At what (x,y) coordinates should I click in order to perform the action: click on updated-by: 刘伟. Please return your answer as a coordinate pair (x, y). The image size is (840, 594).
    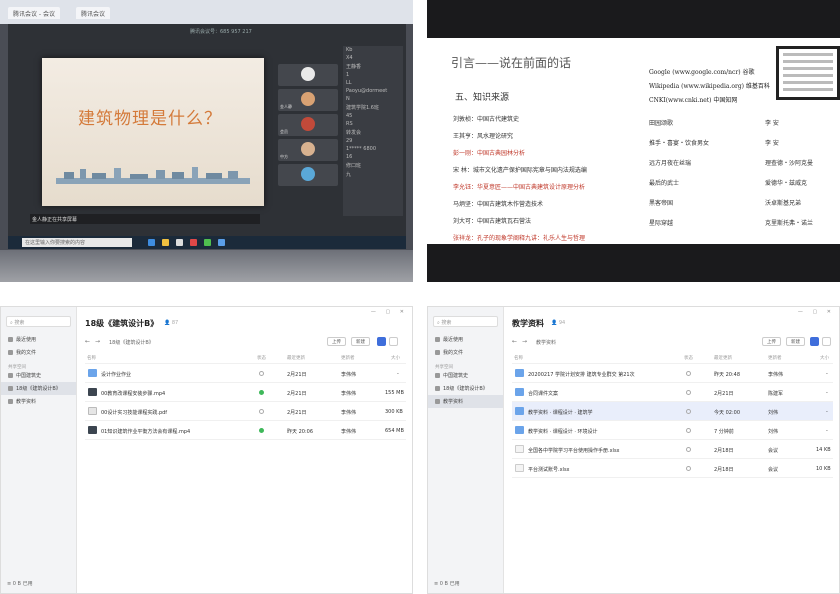
    Looking at the image, I should click on (773, 432).